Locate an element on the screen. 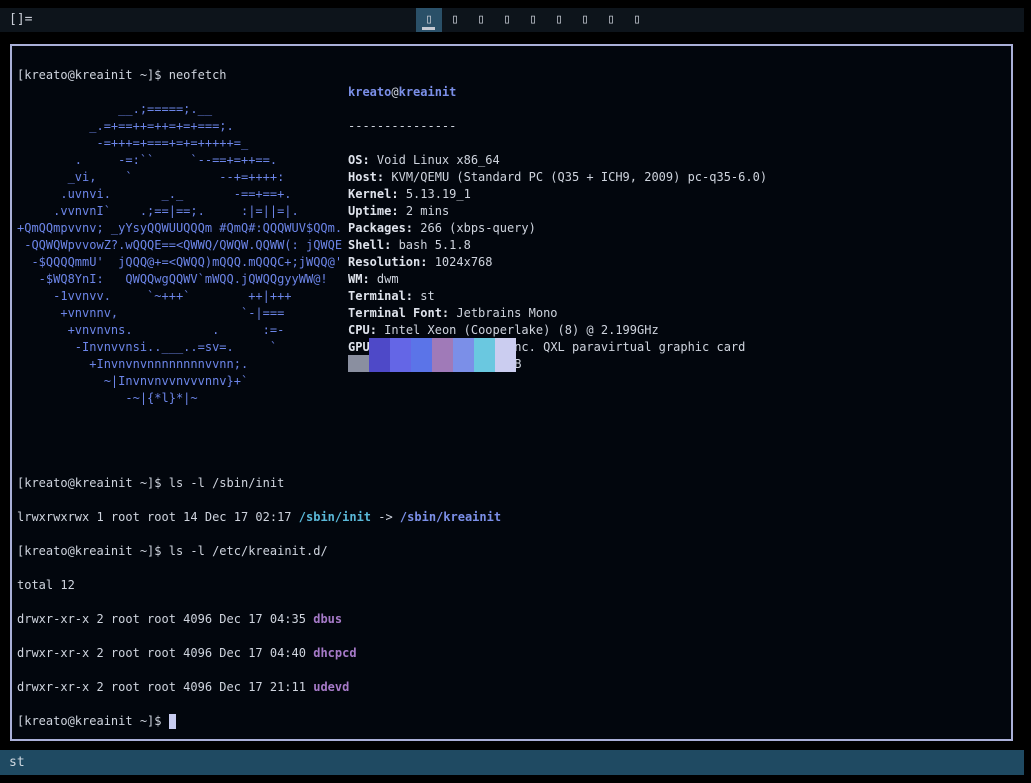 This screenshot has height=783, width=1031. info-row: Uptime: 2 mins is located at coordinates (399, 211).